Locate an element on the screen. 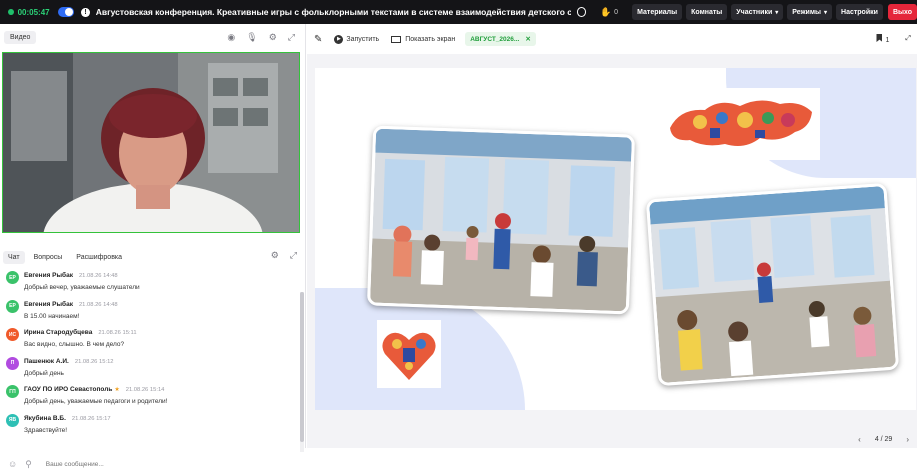 The image size is (917, 472). avatar: ИС is located at coordinates (12, 334).